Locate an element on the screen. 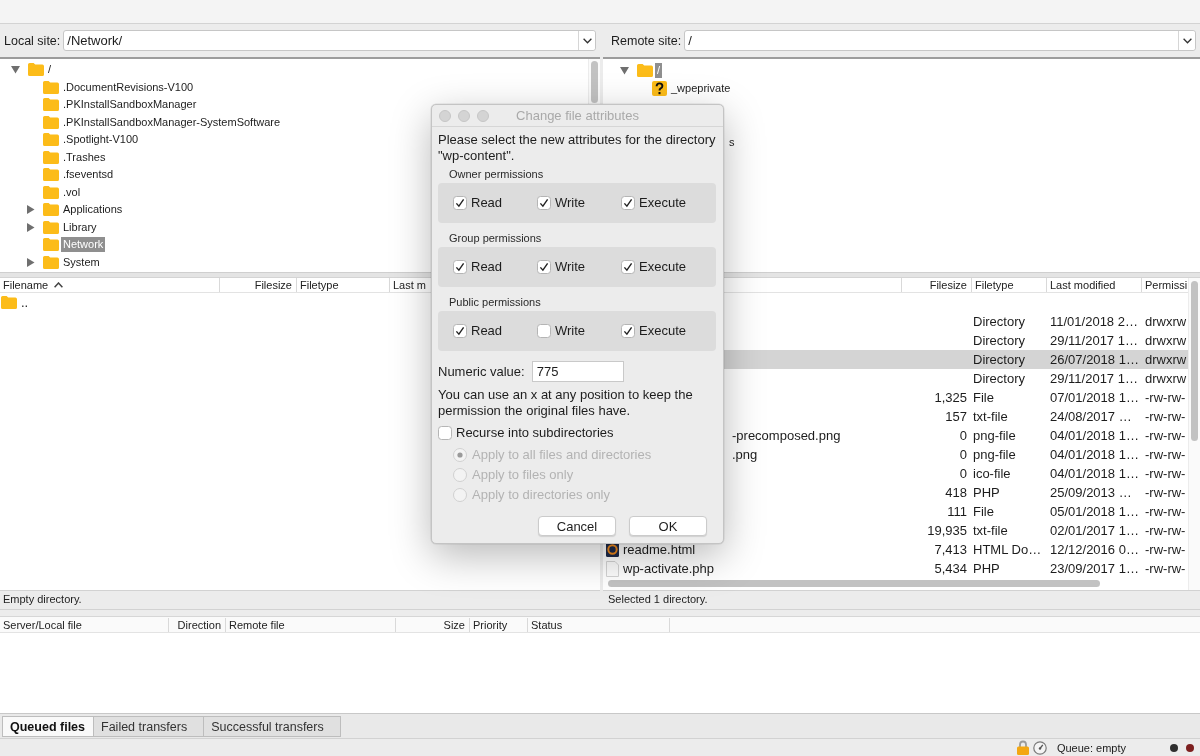  column-header: Server/Local file is located at coordinates (84, 624).